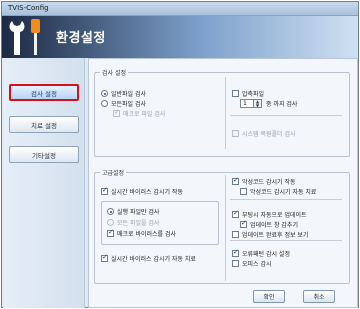  Describe the element at coordinates (243, 191) in the screenshot. I see `malcode-auto-checkbox` at that location.